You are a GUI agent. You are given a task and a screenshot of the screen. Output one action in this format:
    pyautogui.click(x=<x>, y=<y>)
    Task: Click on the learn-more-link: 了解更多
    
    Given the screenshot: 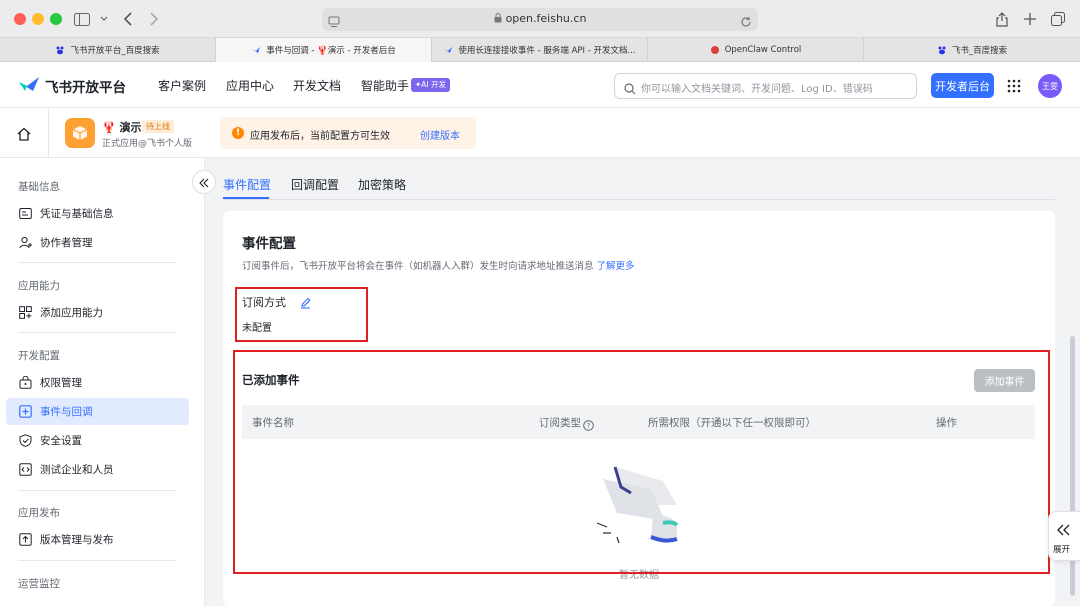 What is the action you would take?
    pyautogui.click(x=616, y=266)
    